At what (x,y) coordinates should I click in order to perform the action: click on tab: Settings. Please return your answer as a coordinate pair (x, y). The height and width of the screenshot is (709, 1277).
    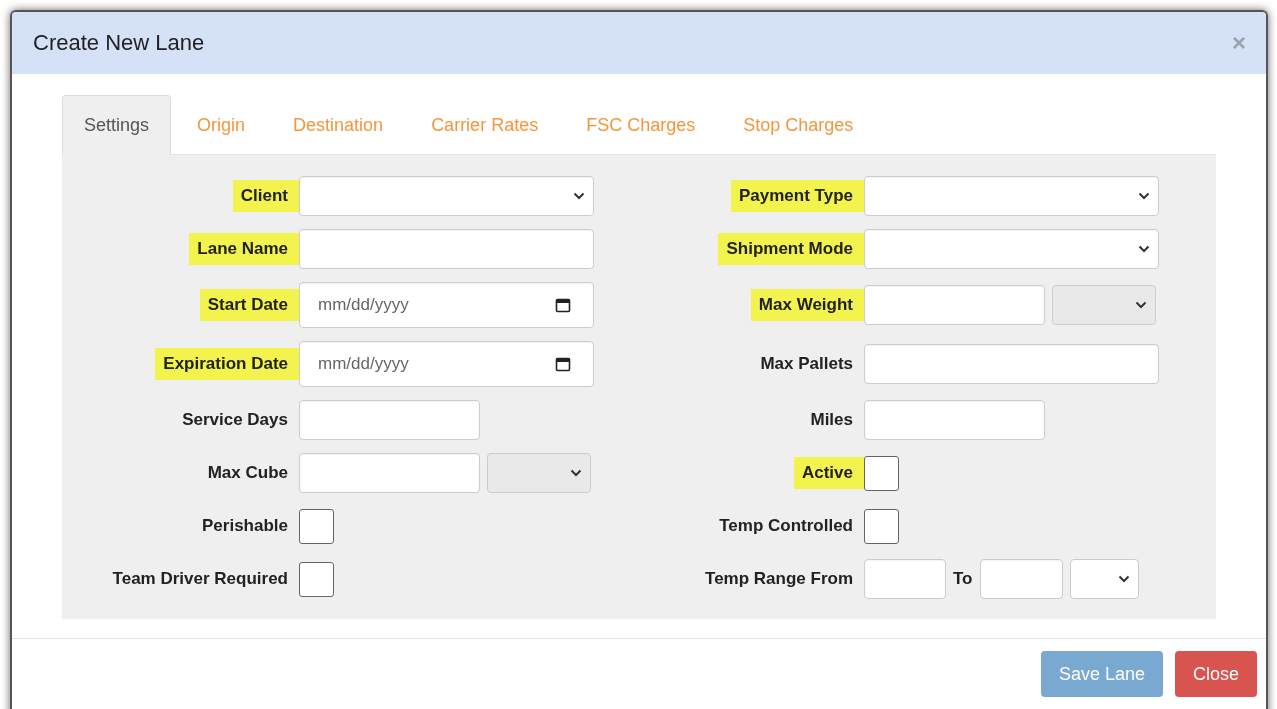
    Looking at the image, I should click on (117, 125).